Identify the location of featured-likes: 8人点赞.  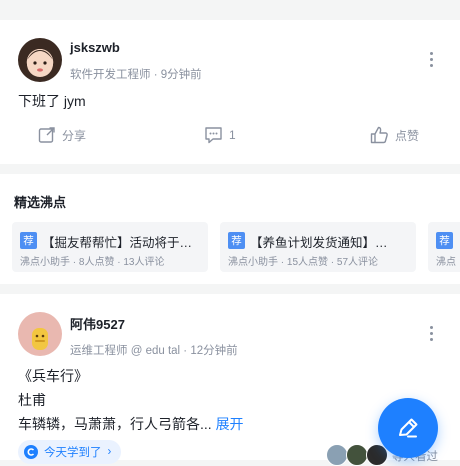
(96, 262).